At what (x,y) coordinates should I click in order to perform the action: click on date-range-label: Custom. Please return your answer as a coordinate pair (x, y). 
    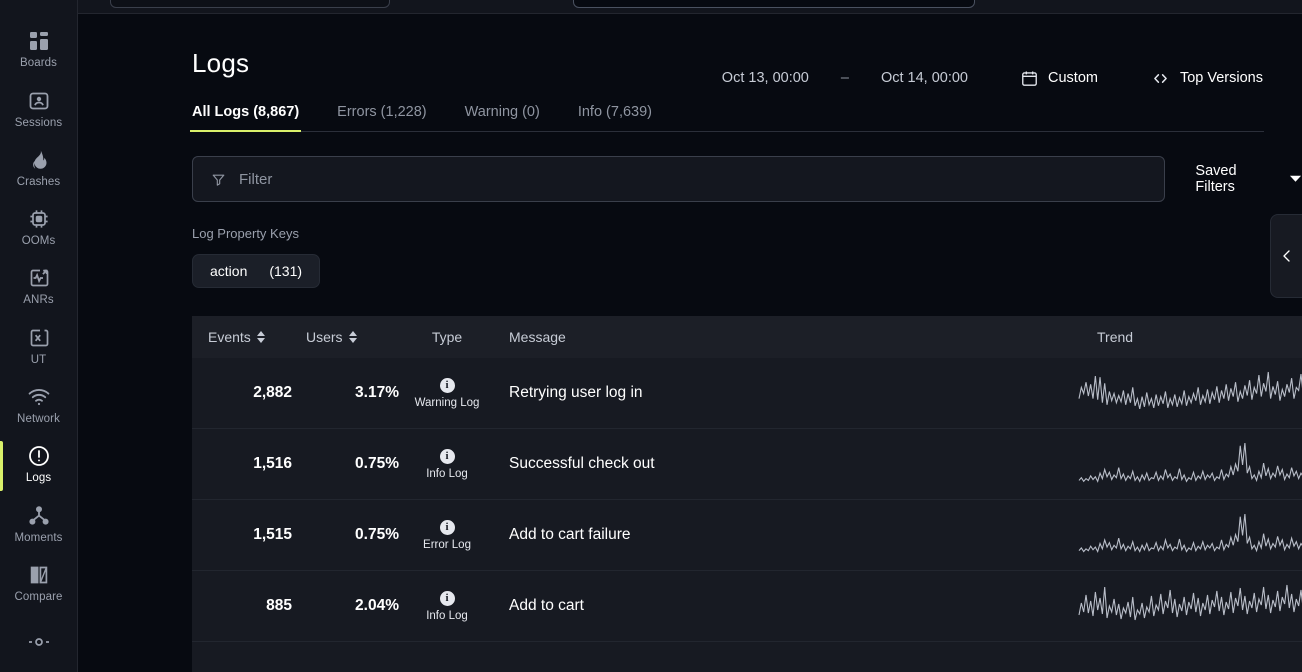
    Looking at the image, I should click on (1073, 78).